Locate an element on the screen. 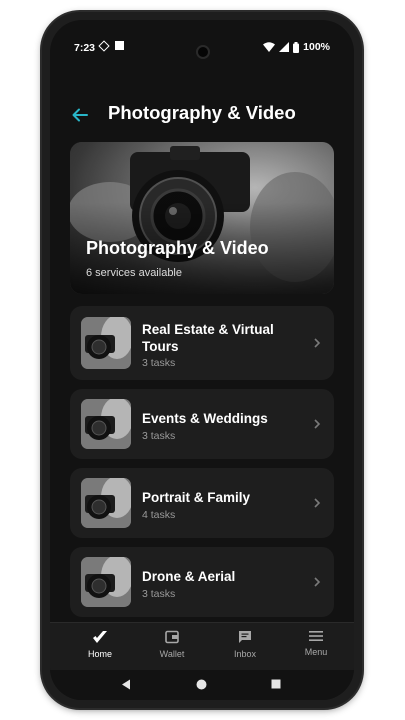 The width and height of the screenshot is (405, 720). nav-label: Home is located at coordinates (99, 654).